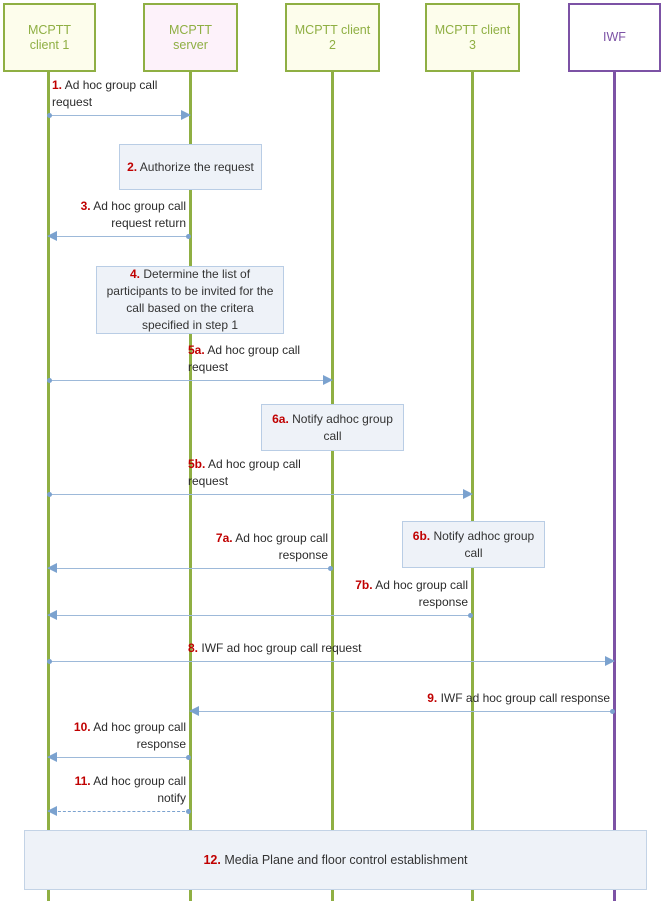  What do you see at coordinates (331, 661) in the screenshot?
I see `message-8-line` at bounding box center [331, 661].